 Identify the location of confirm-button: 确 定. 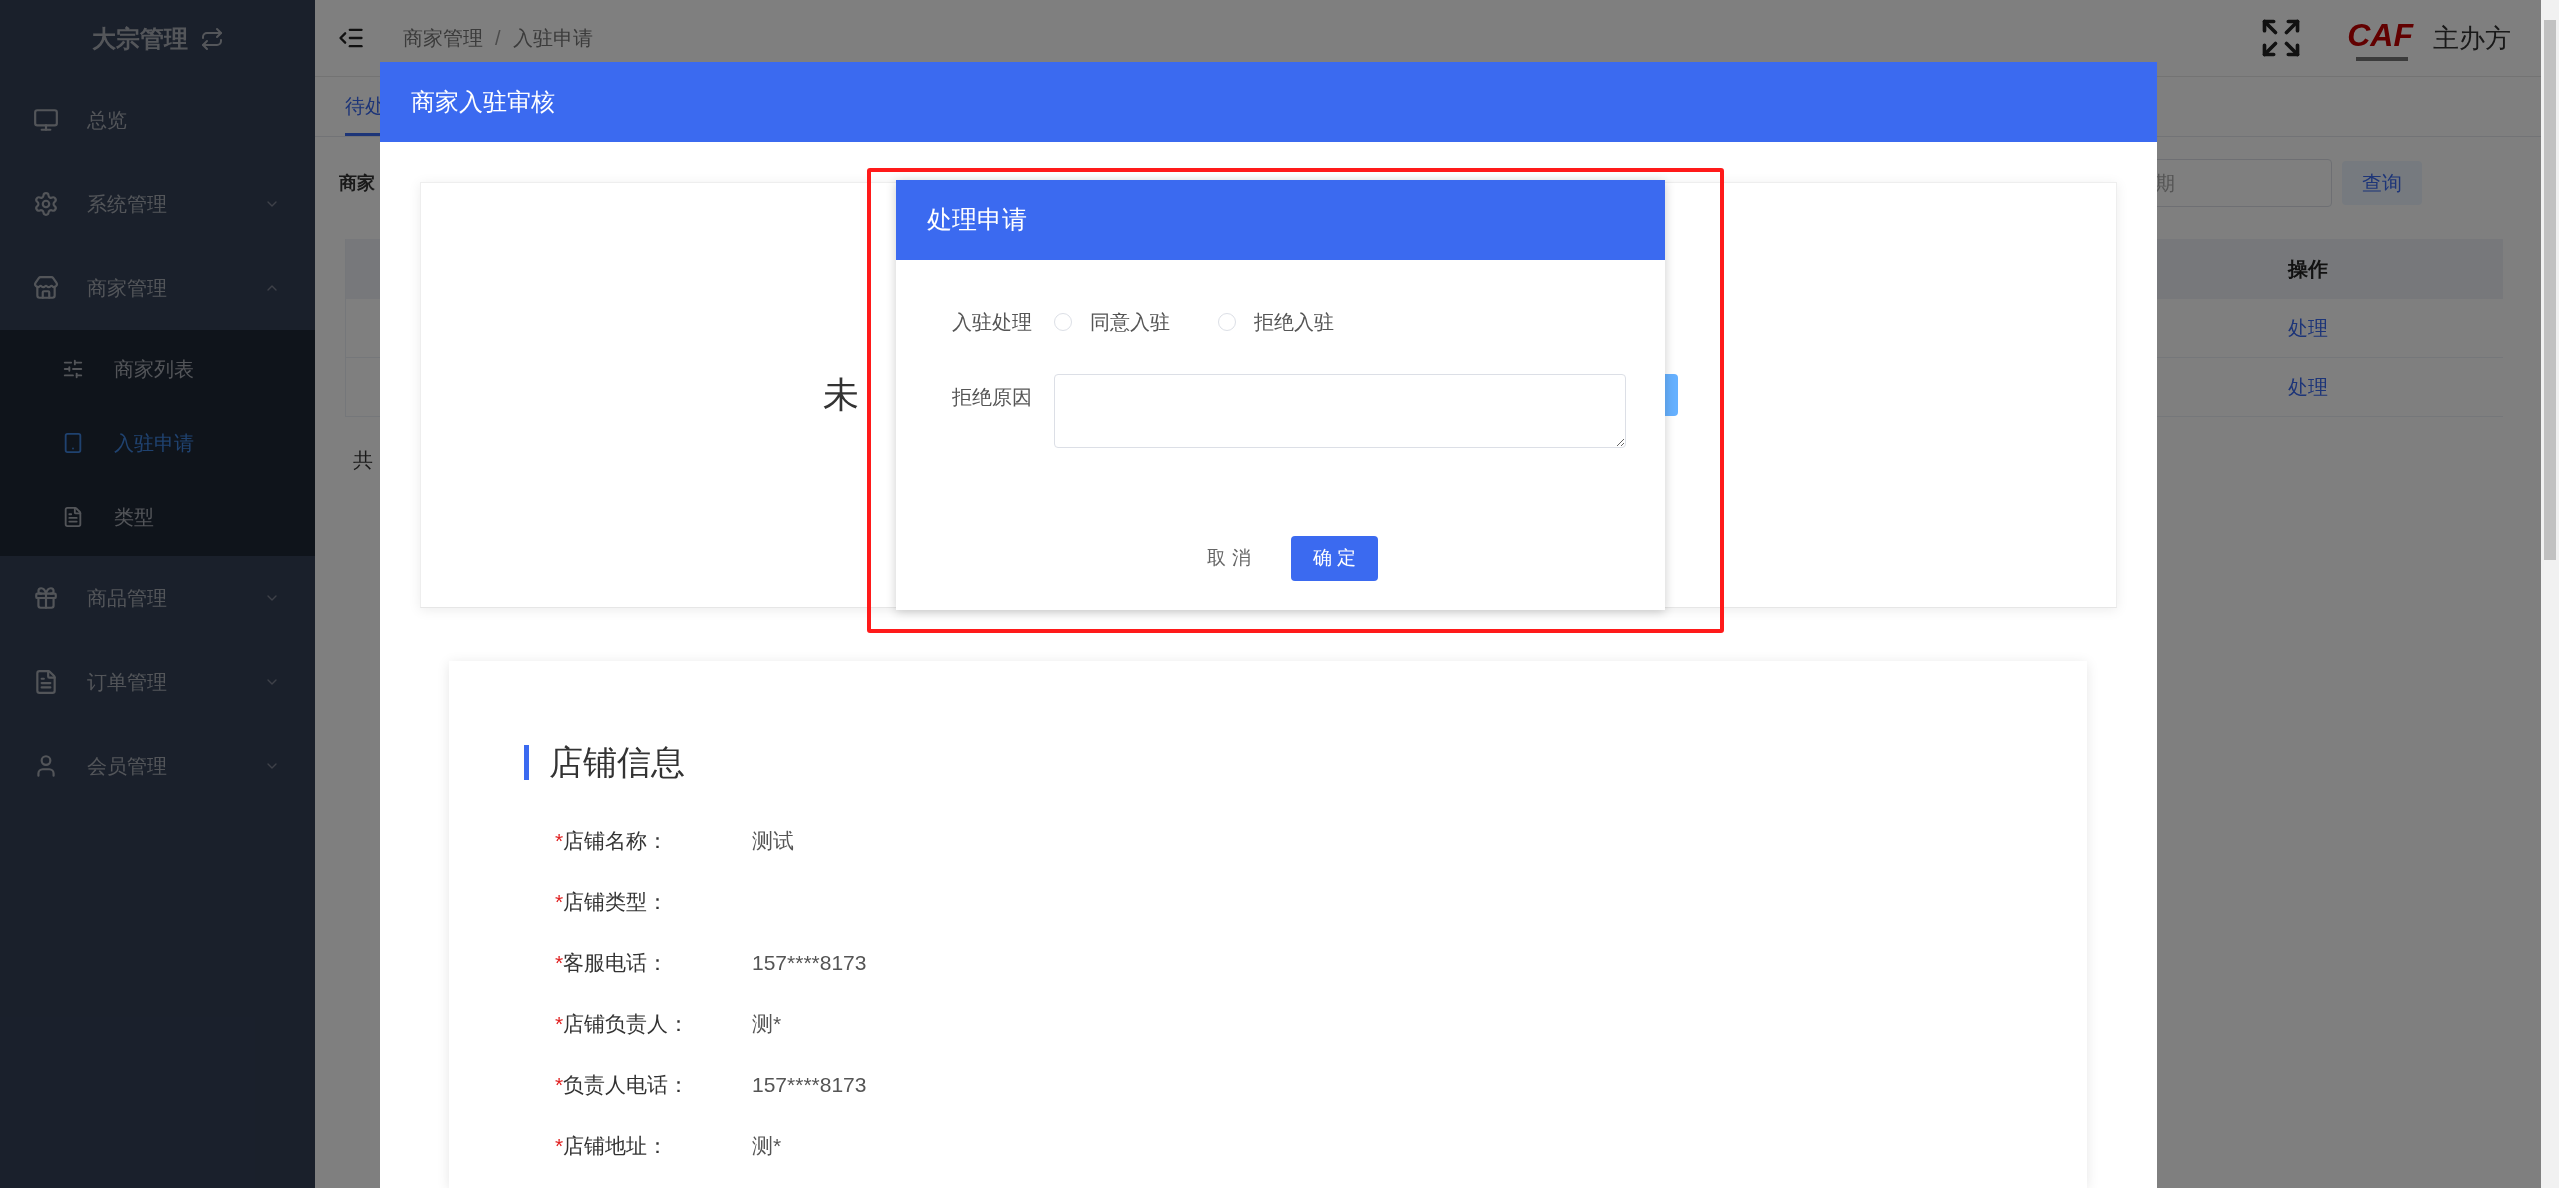
(1334, 558).